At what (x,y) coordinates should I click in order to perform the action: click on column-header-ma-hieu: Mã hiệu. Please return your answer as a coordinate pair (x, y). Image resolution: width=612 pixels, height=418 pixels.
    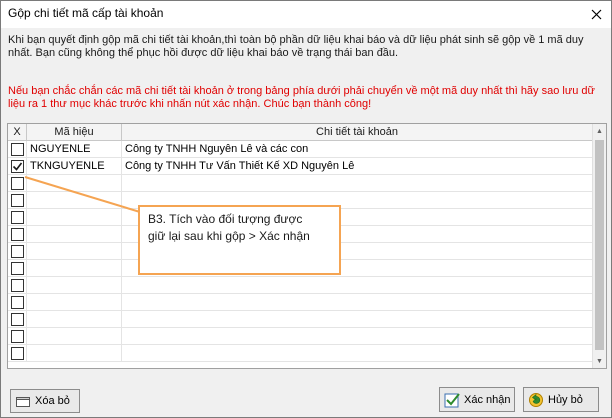
    Looking at the image, I should click on (74, 132).